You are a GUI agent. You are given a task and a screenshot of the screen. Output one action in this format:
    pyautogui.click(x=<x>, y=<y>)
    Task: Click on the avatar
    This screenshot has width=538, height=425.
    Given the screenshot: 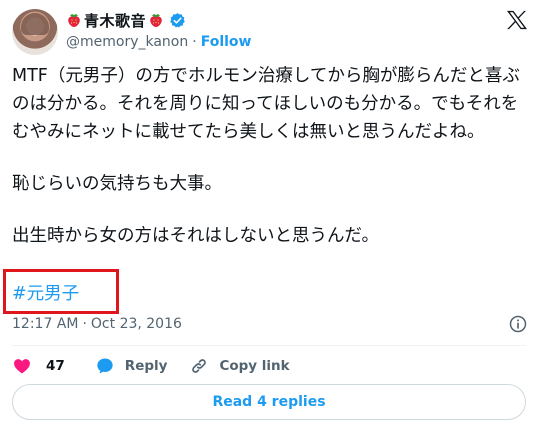 What is the action you would take?
    pyautogui.click(x=35, y=32)
    